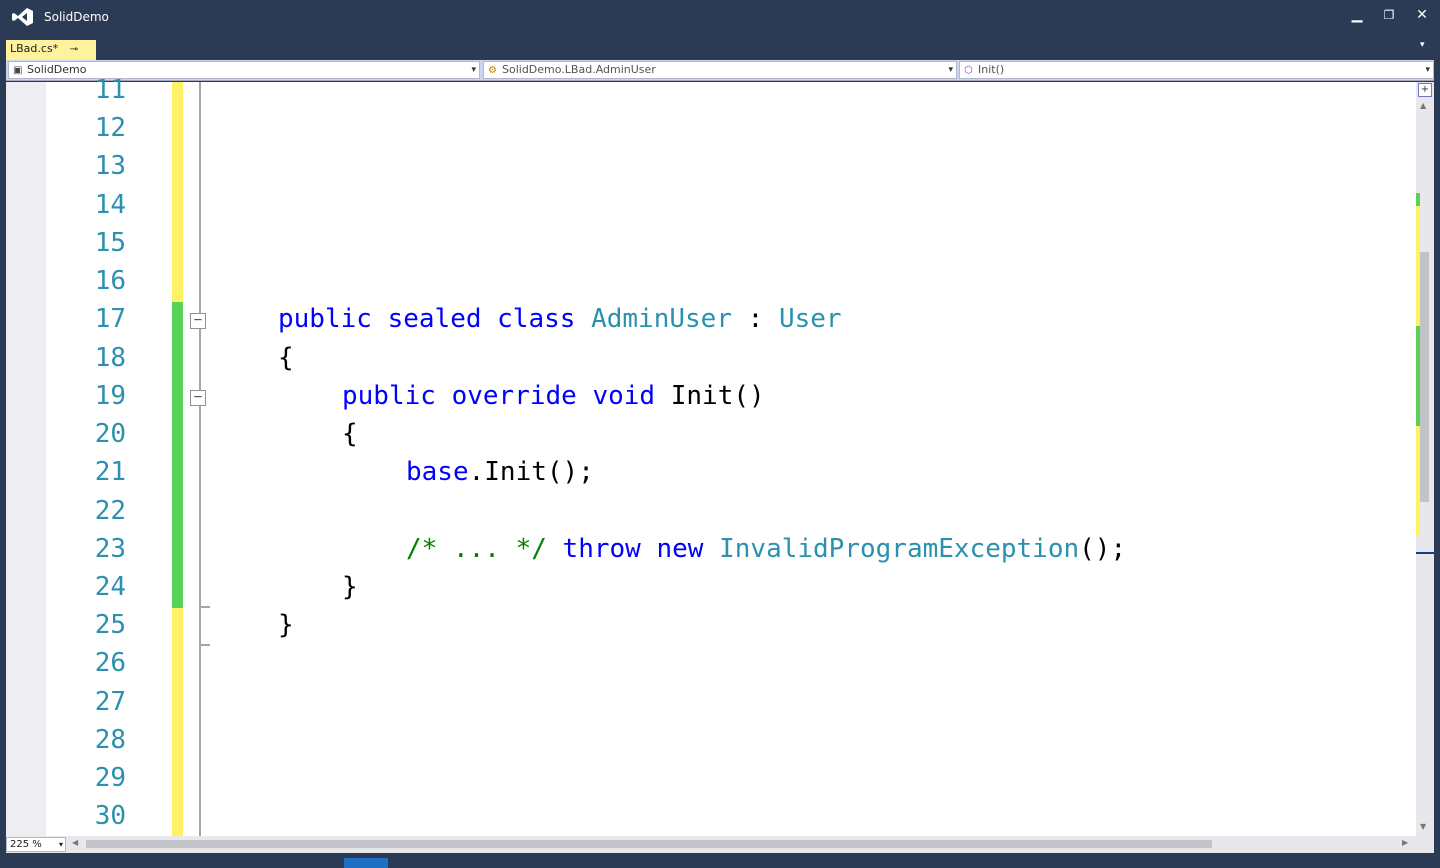 This screenshot has height=868, width=1440. I want to click on outline-guide, so click(200, 459).